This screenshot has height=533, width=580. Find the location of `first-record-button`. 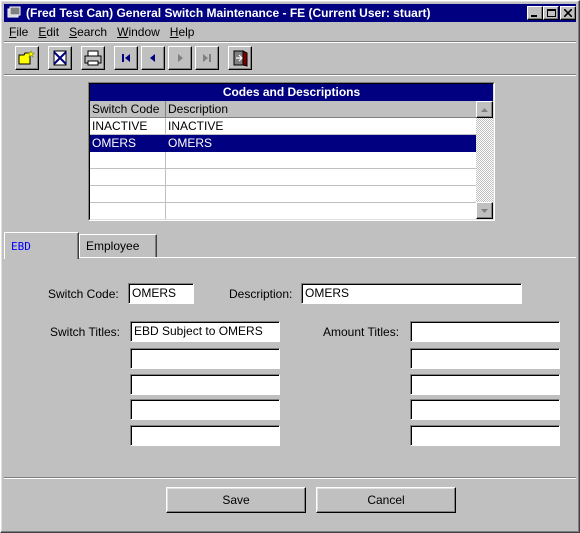

first-record-button is located at coordinates (126, 58).